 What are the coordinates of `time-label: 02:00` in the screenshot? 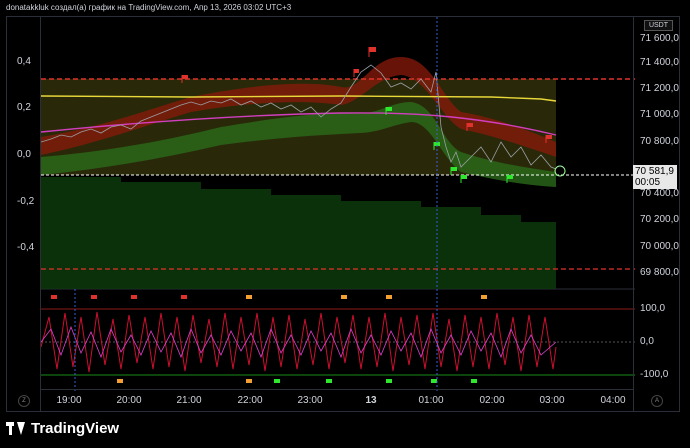 It's located at (492, 400).